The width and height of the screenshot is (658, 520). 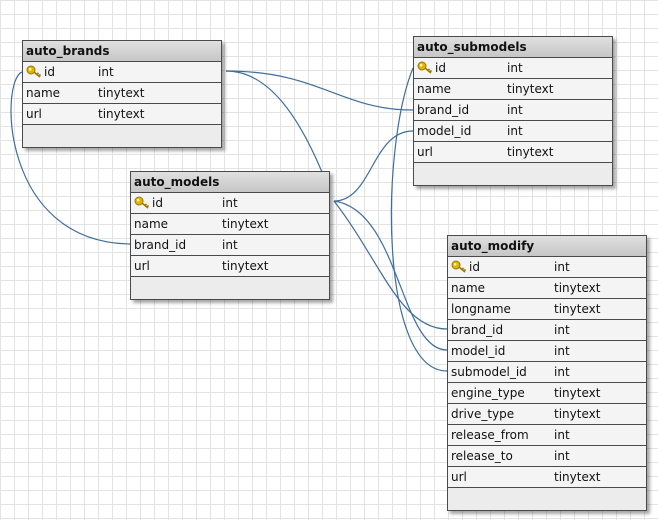 I want to click on column-row-release-to: release_to int, so click(x=547, y=456).